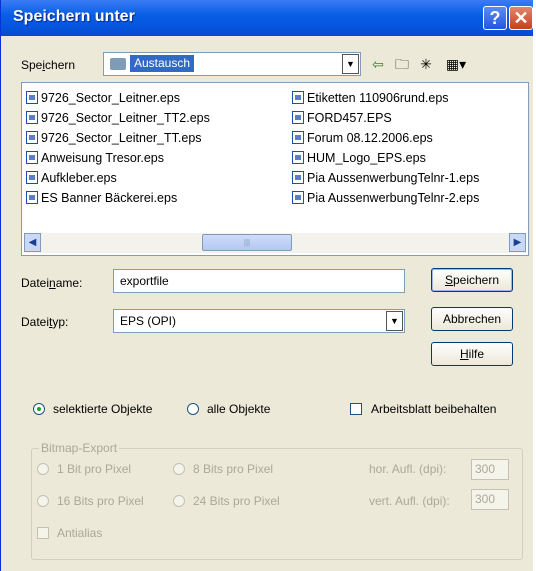 Image resolution: width=536 pixels, height=571 pixels. I want to click on back-arrow-icon: ⇦, so click(378, 64).